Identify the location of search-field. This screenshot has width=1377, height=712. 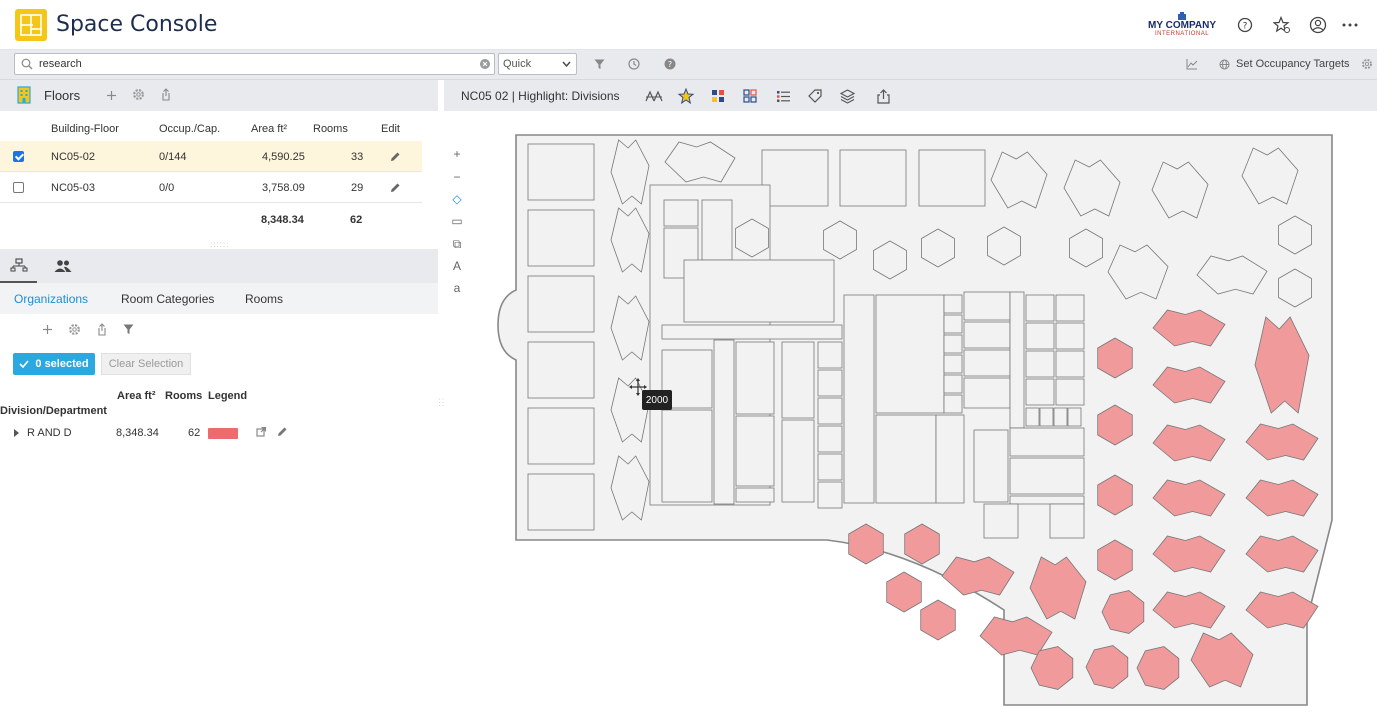
(254, 64).